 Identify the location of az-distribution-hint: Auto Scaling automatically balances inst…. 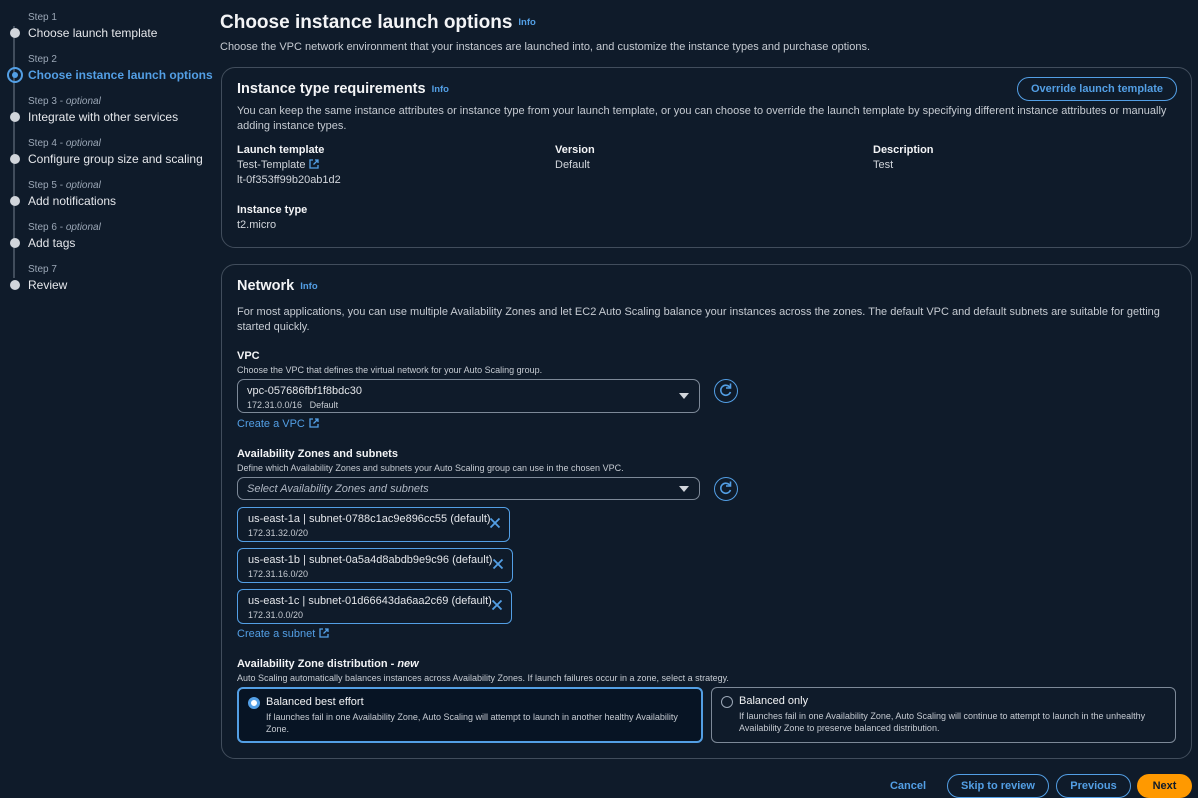
(483, 678).